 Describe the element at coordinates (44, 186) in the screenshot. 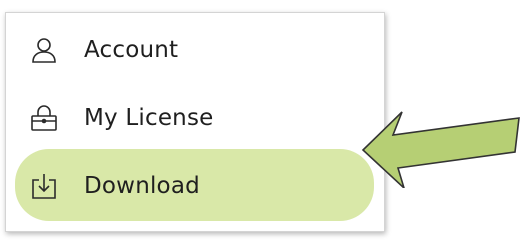

I see `download-icon` at that location.